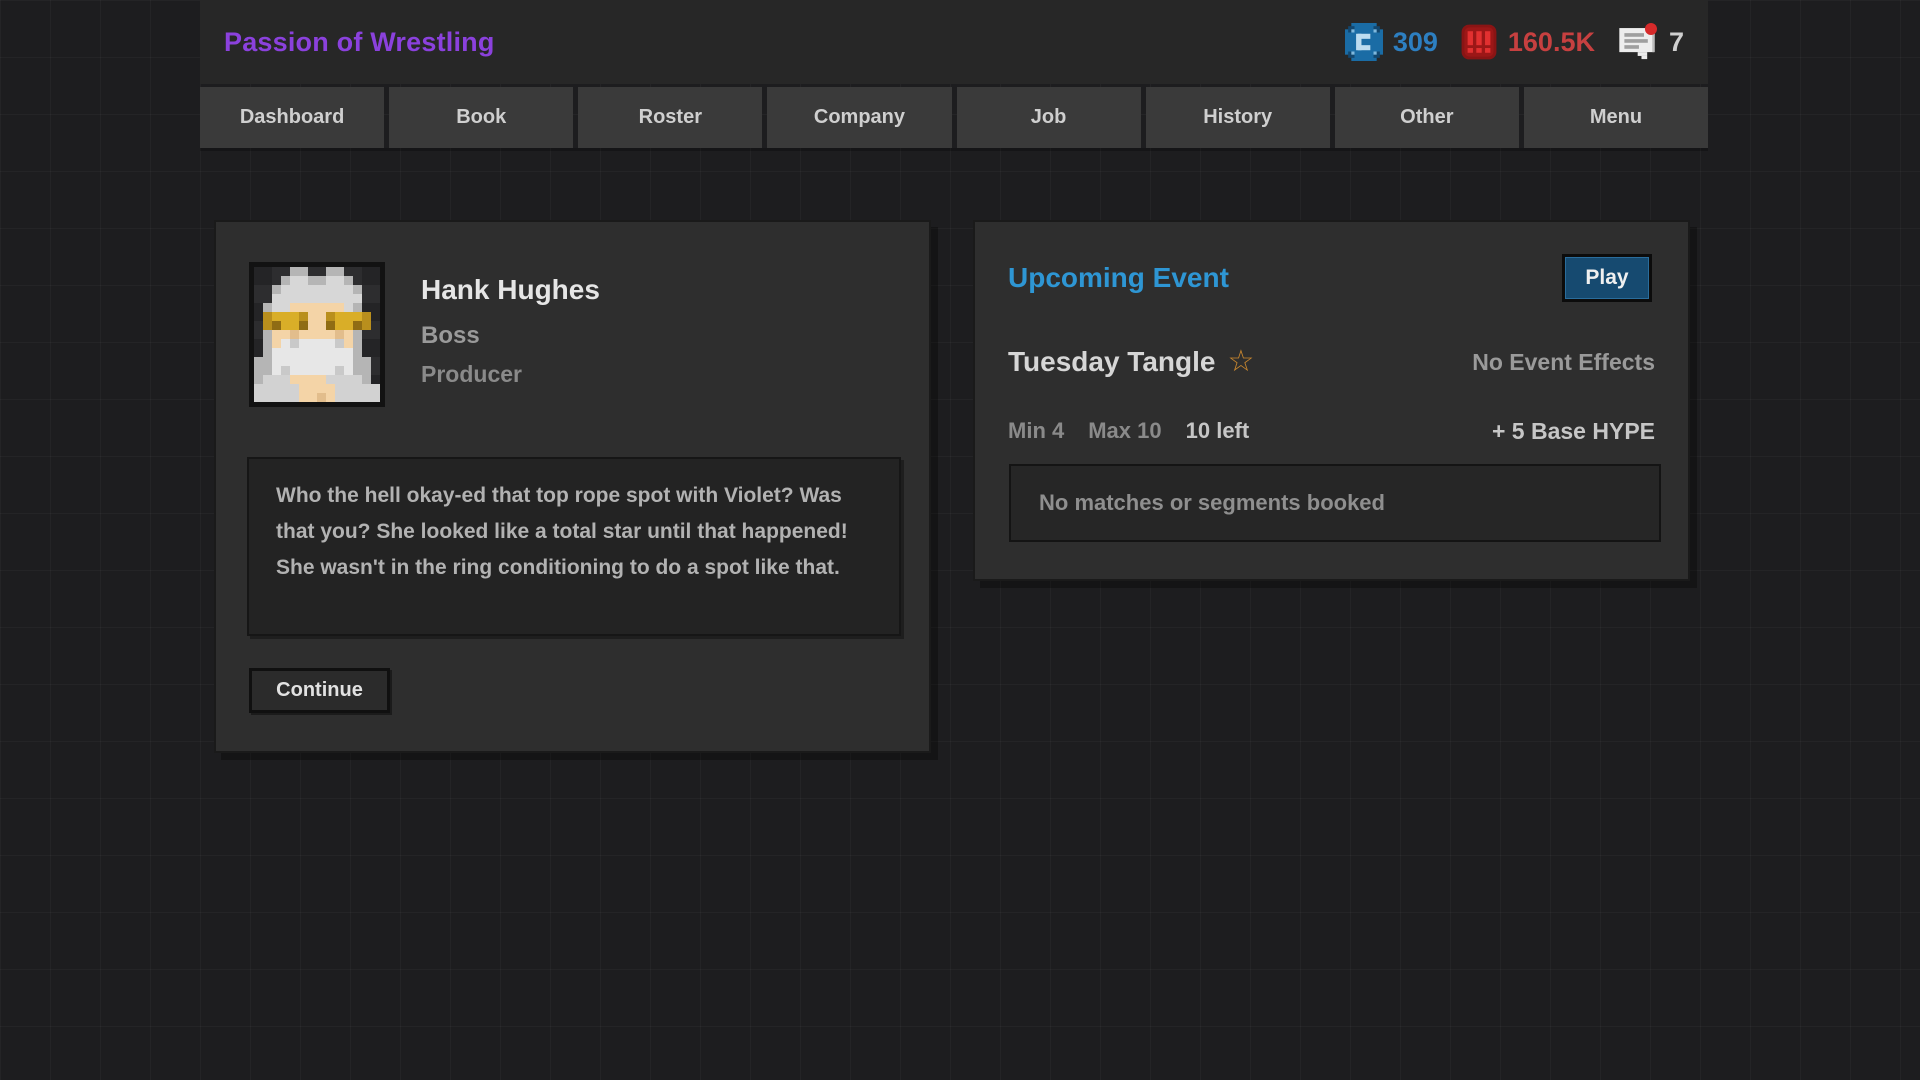  What do you see at coordinates (670, 117) in the screenshot?
I see `tab-roster: Roster` at bounding box center [670, 117].